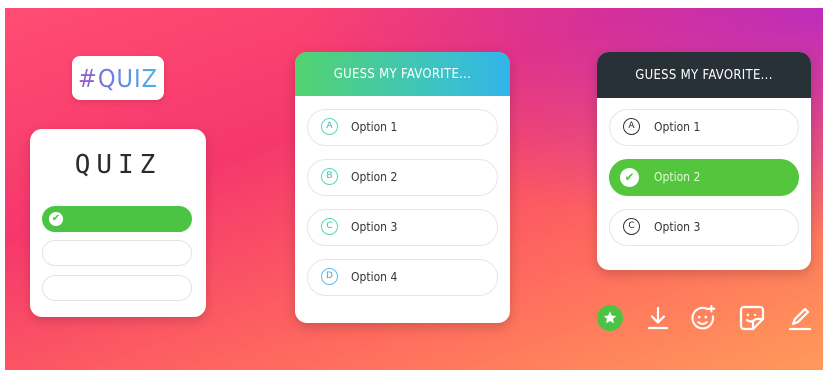 The width and height of the screenshot is (828, 374). I want to click on mini-option-correct: ✔, so click(117, 219).